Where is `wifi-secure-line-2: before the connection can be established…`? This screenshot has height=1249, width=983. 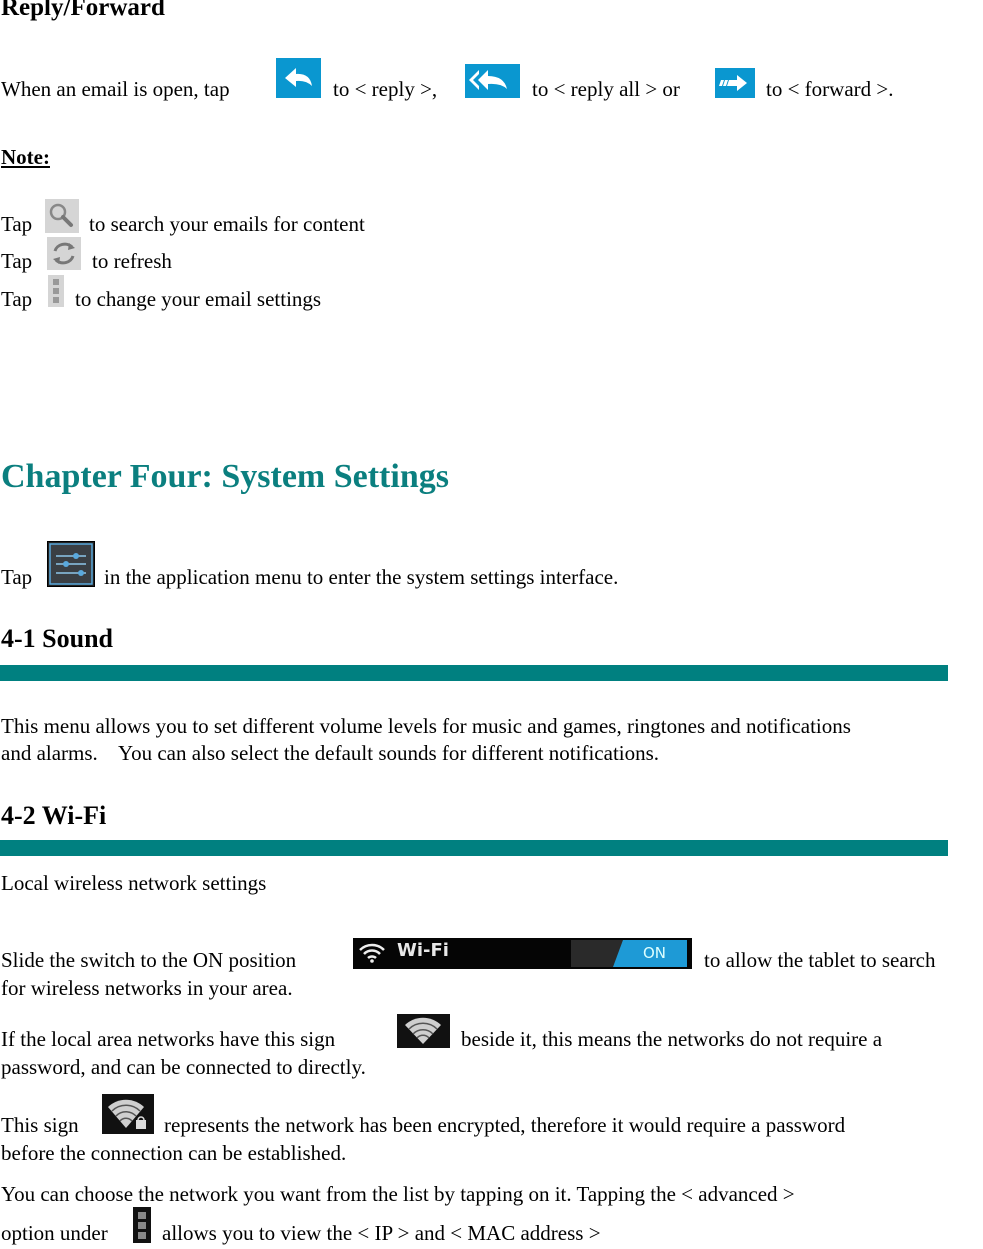 wifi-secure-line-2: before the connection can be established… is located at coordinates (174, 1153).